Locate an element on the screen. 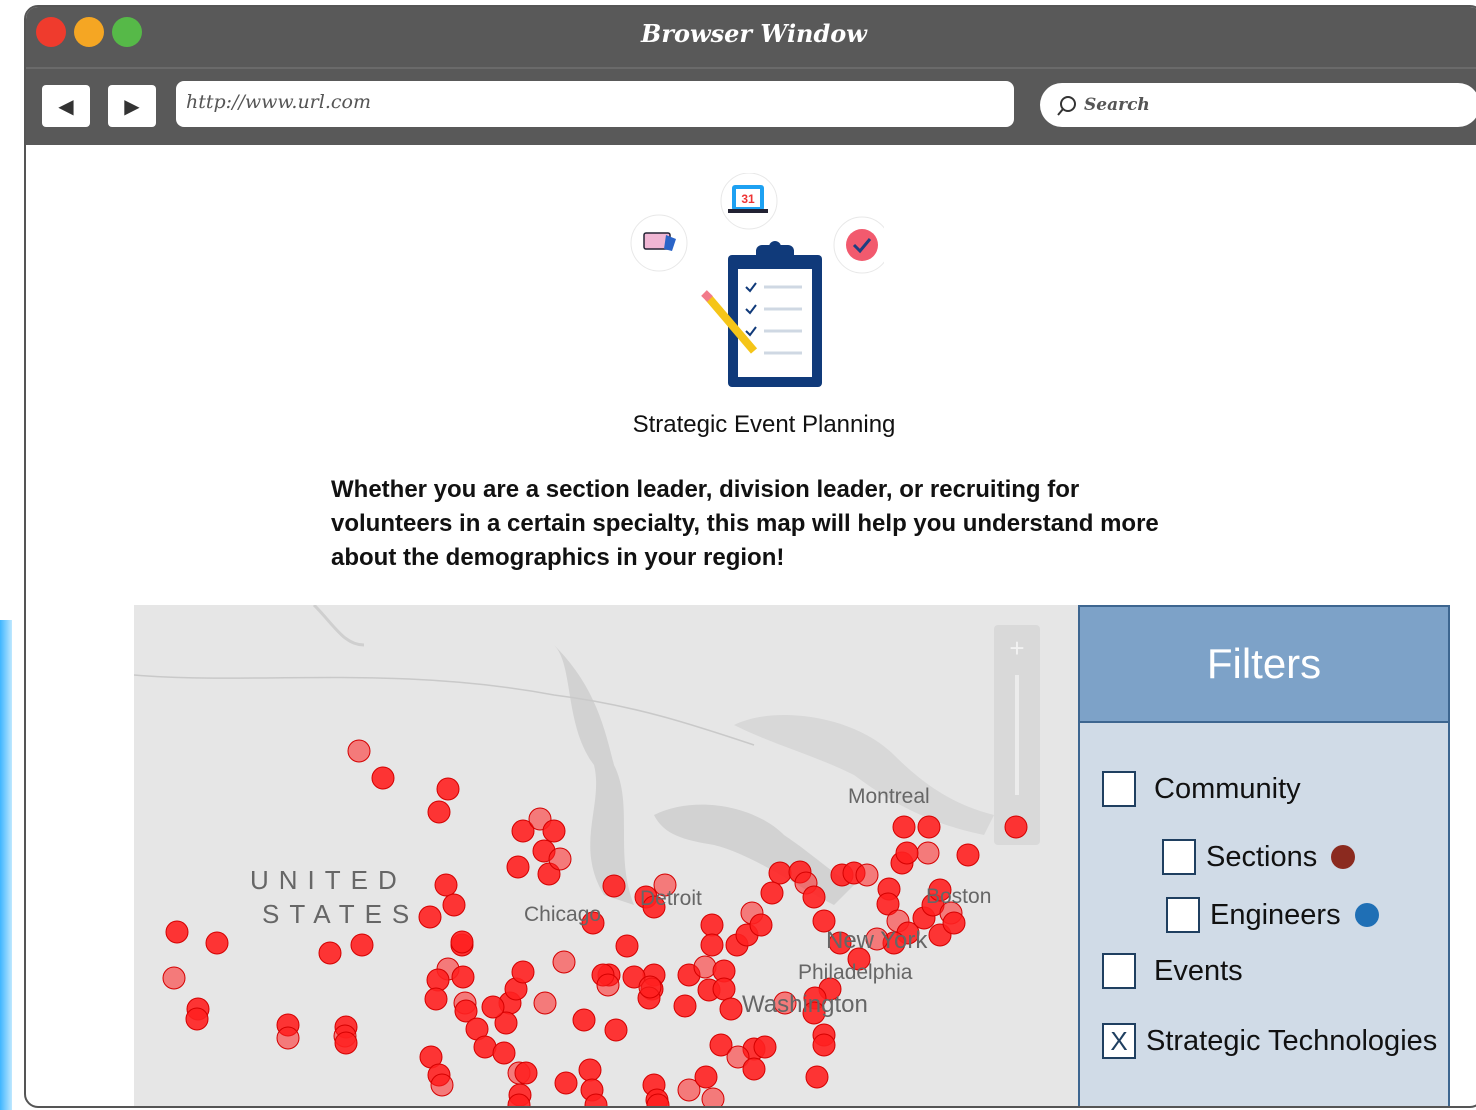 This screenshot has width=1476, height=1110. back-button: ◀ is located at coordinates (66, 106).